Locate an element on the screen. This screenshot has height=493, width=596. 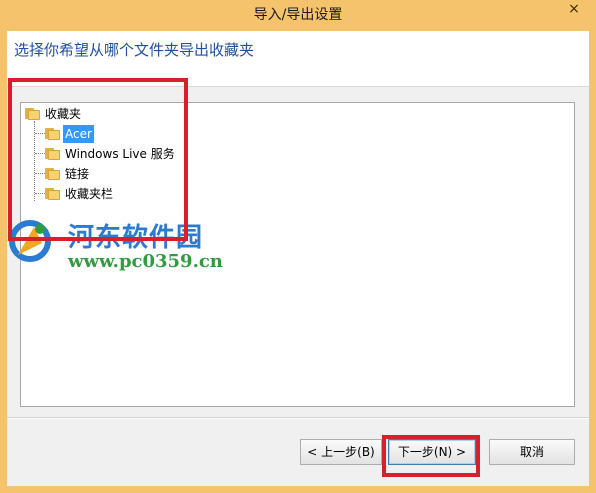
window-title: 导入/导出设置 is located at coordinates (298, 15).